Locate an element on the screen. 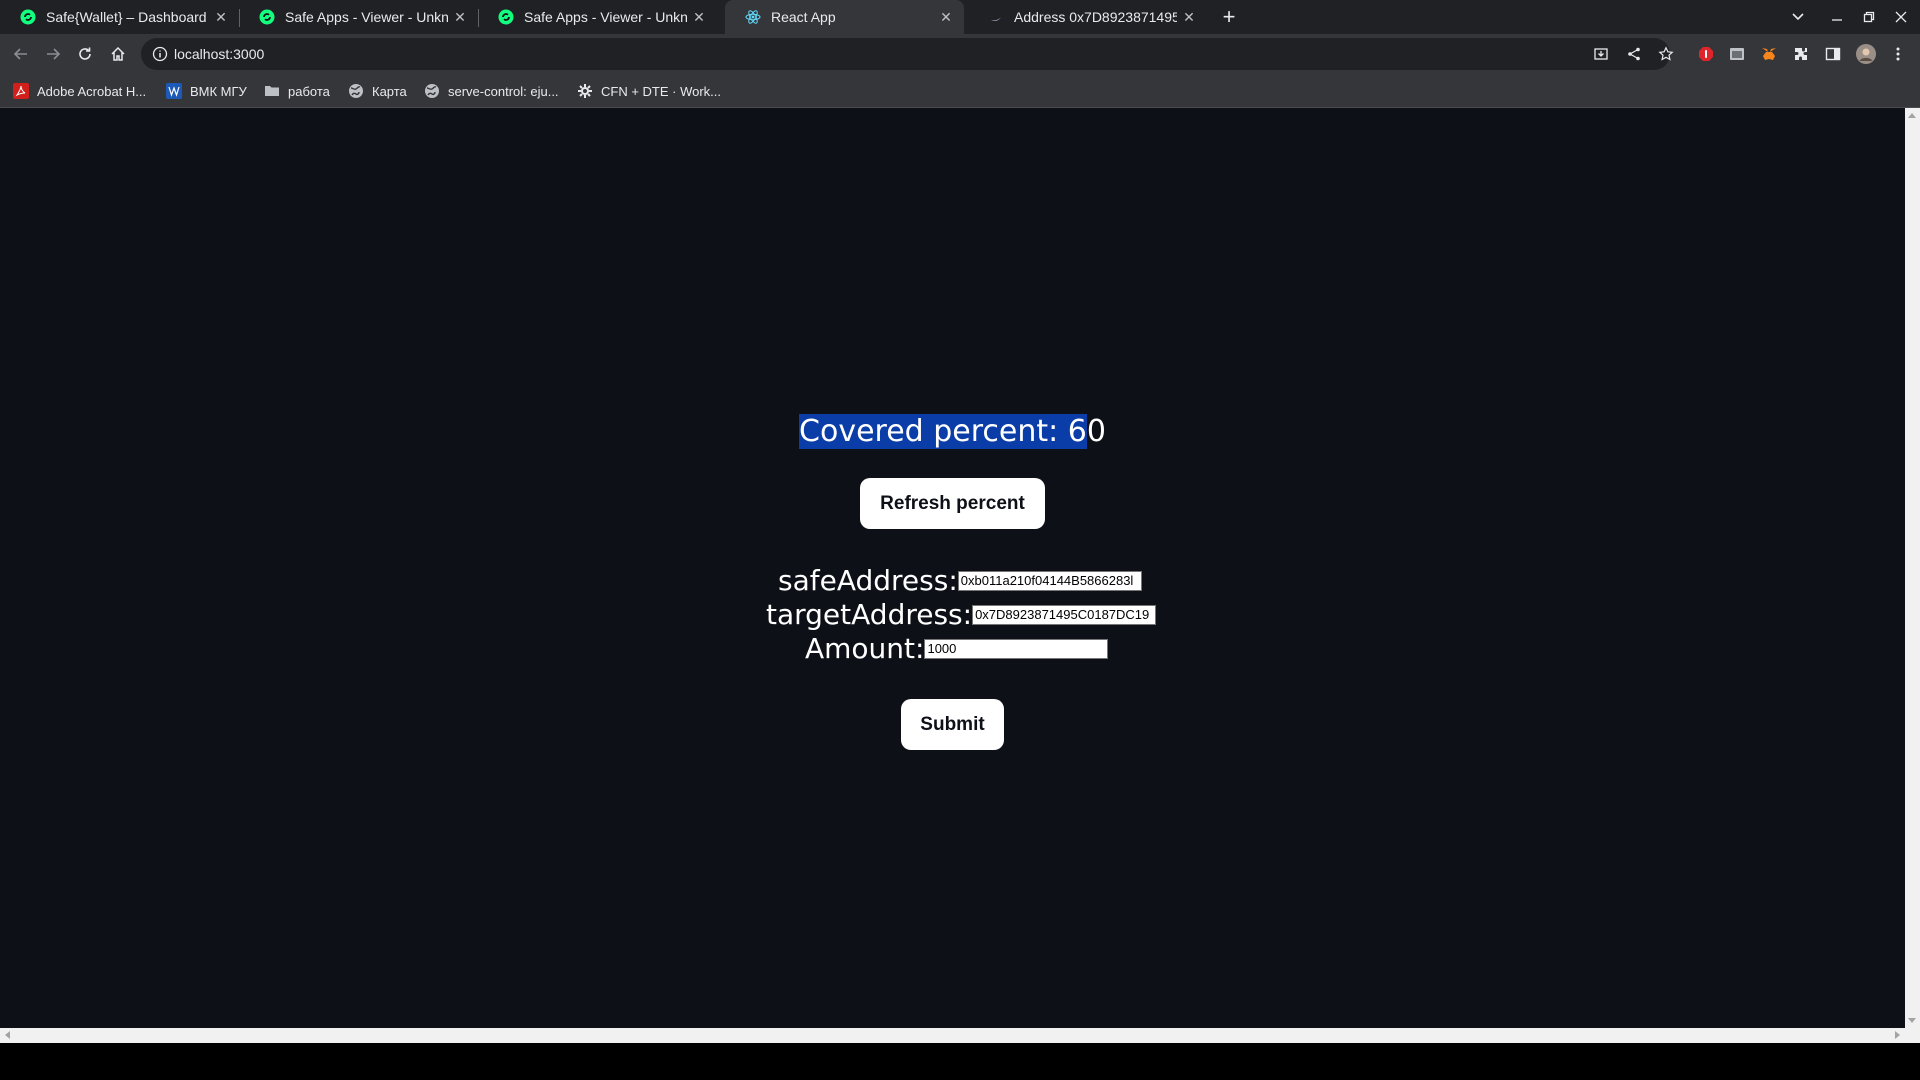 Image resolution: width=1920 pixels, height=1080 pixels. tab-safe-dashboard: Safe{Wallet} – Dashboard ✕ is located at coordinates (119, 17).